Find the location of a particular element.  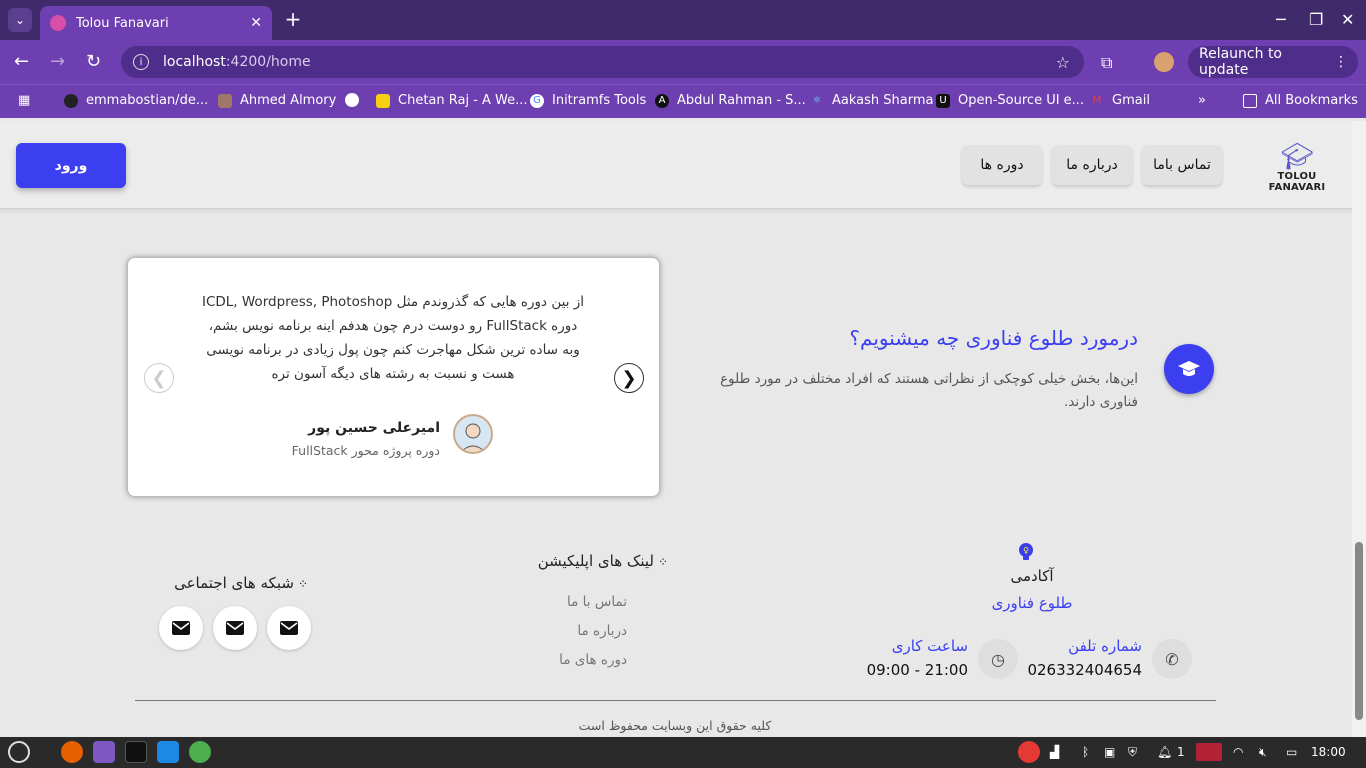

close-tab-icon: ✕ is located at coordinates (256, 23).